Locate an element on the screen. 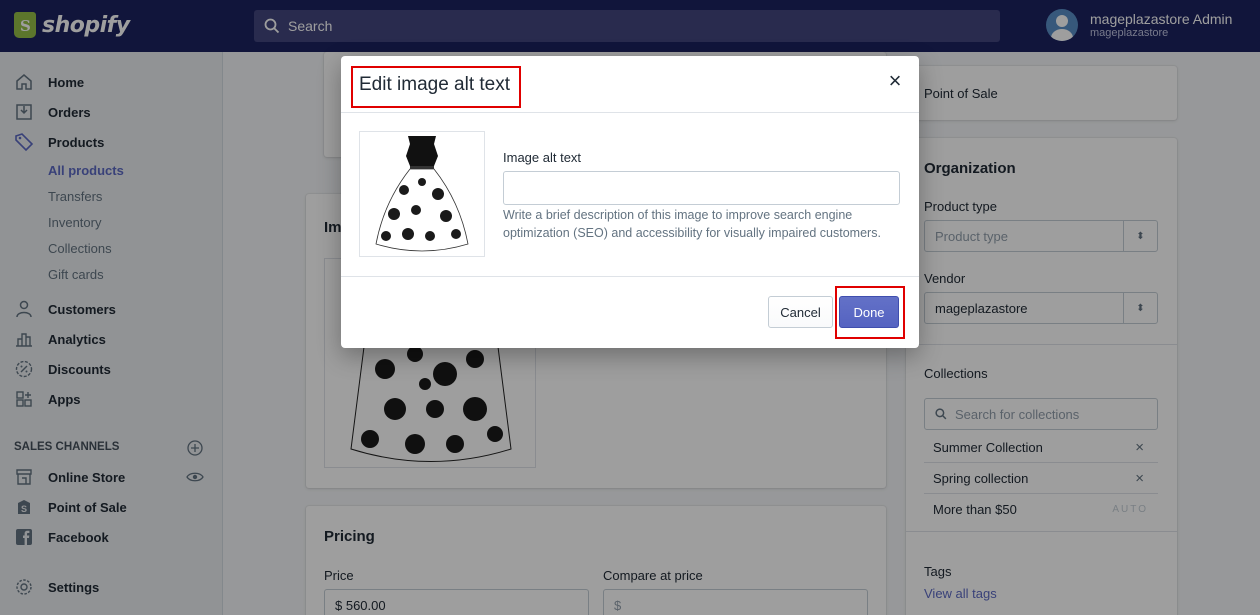 This screenshot has height=615, width=1260. dress-thumbnail-image is located at coordinates (422, 194).